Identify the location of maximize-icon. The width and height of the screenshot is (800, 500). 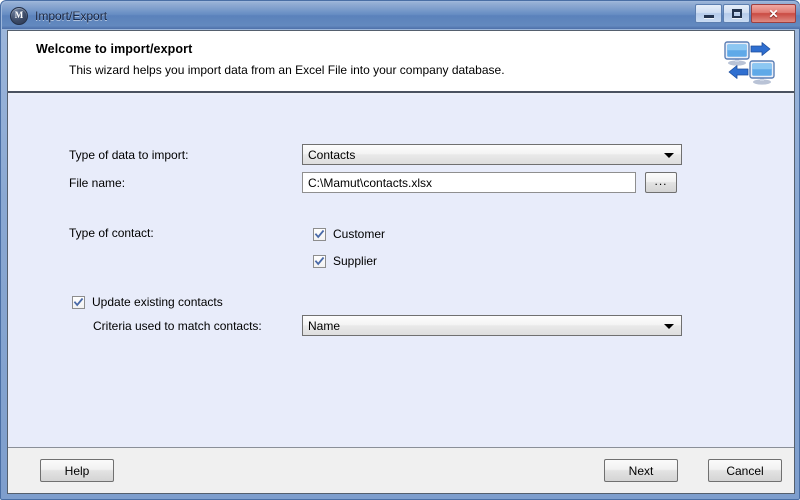
(736, 13).